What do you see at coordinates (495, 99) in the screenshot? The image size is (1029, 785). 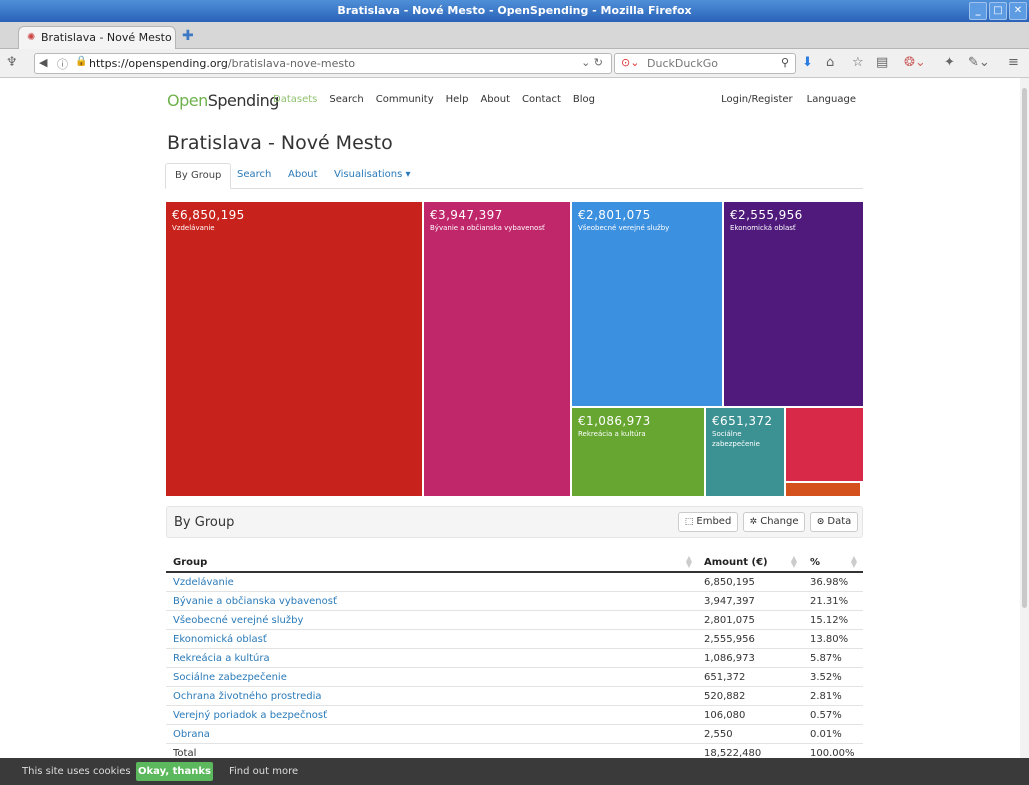 I see `nav-about: About` at bounding box center [495, 99].